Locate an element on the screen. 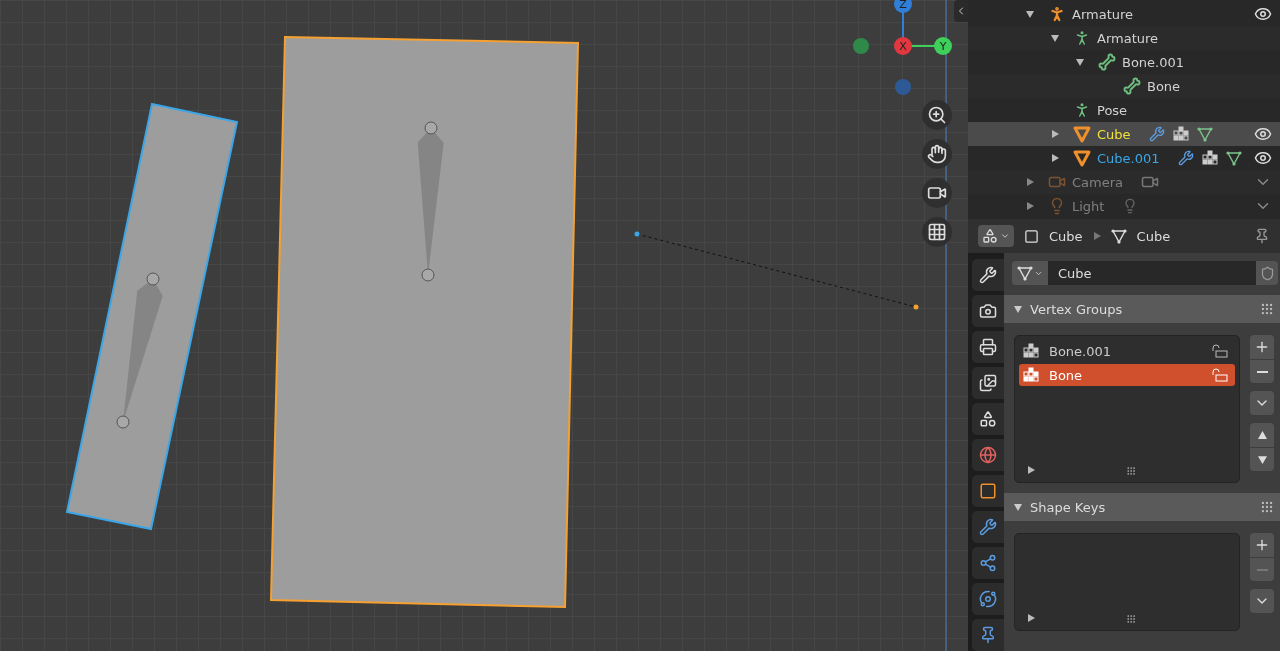 The image size is (1280, 651). separator-icon is located at coordinates (1096, 236).